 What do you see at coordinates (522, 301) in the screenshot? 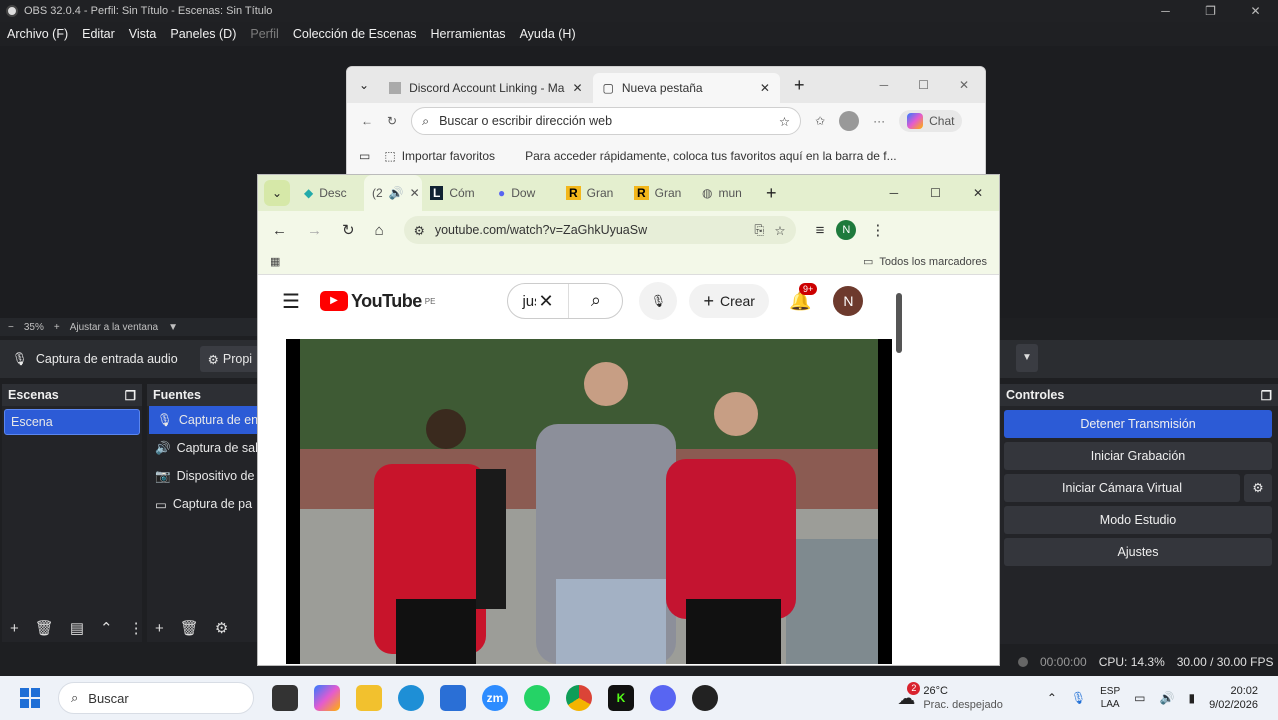
I see `youtube-search-input: jus` at bounding box center [522, 301].